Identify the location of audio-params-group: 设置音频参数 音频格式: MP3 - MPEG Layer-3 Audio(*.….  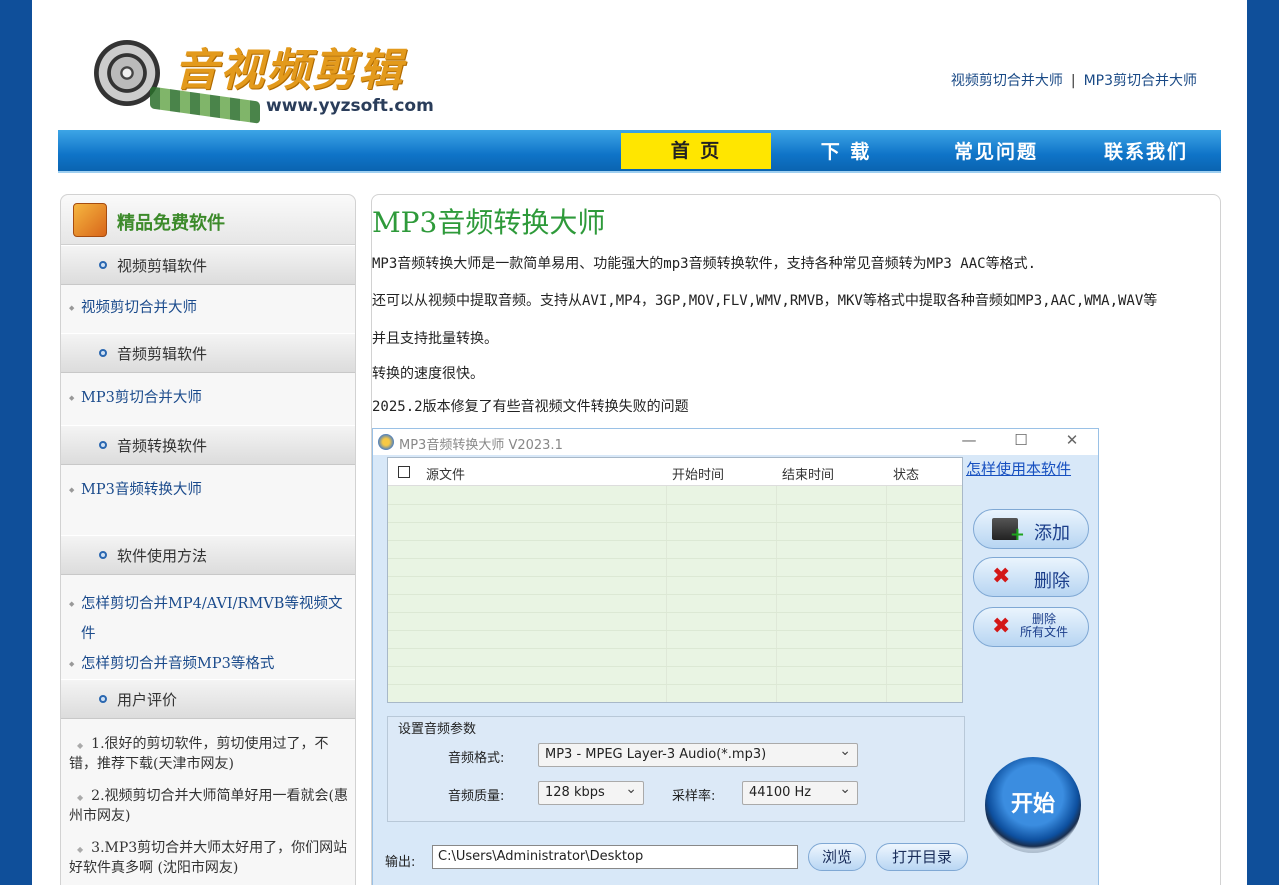
(676, 769).